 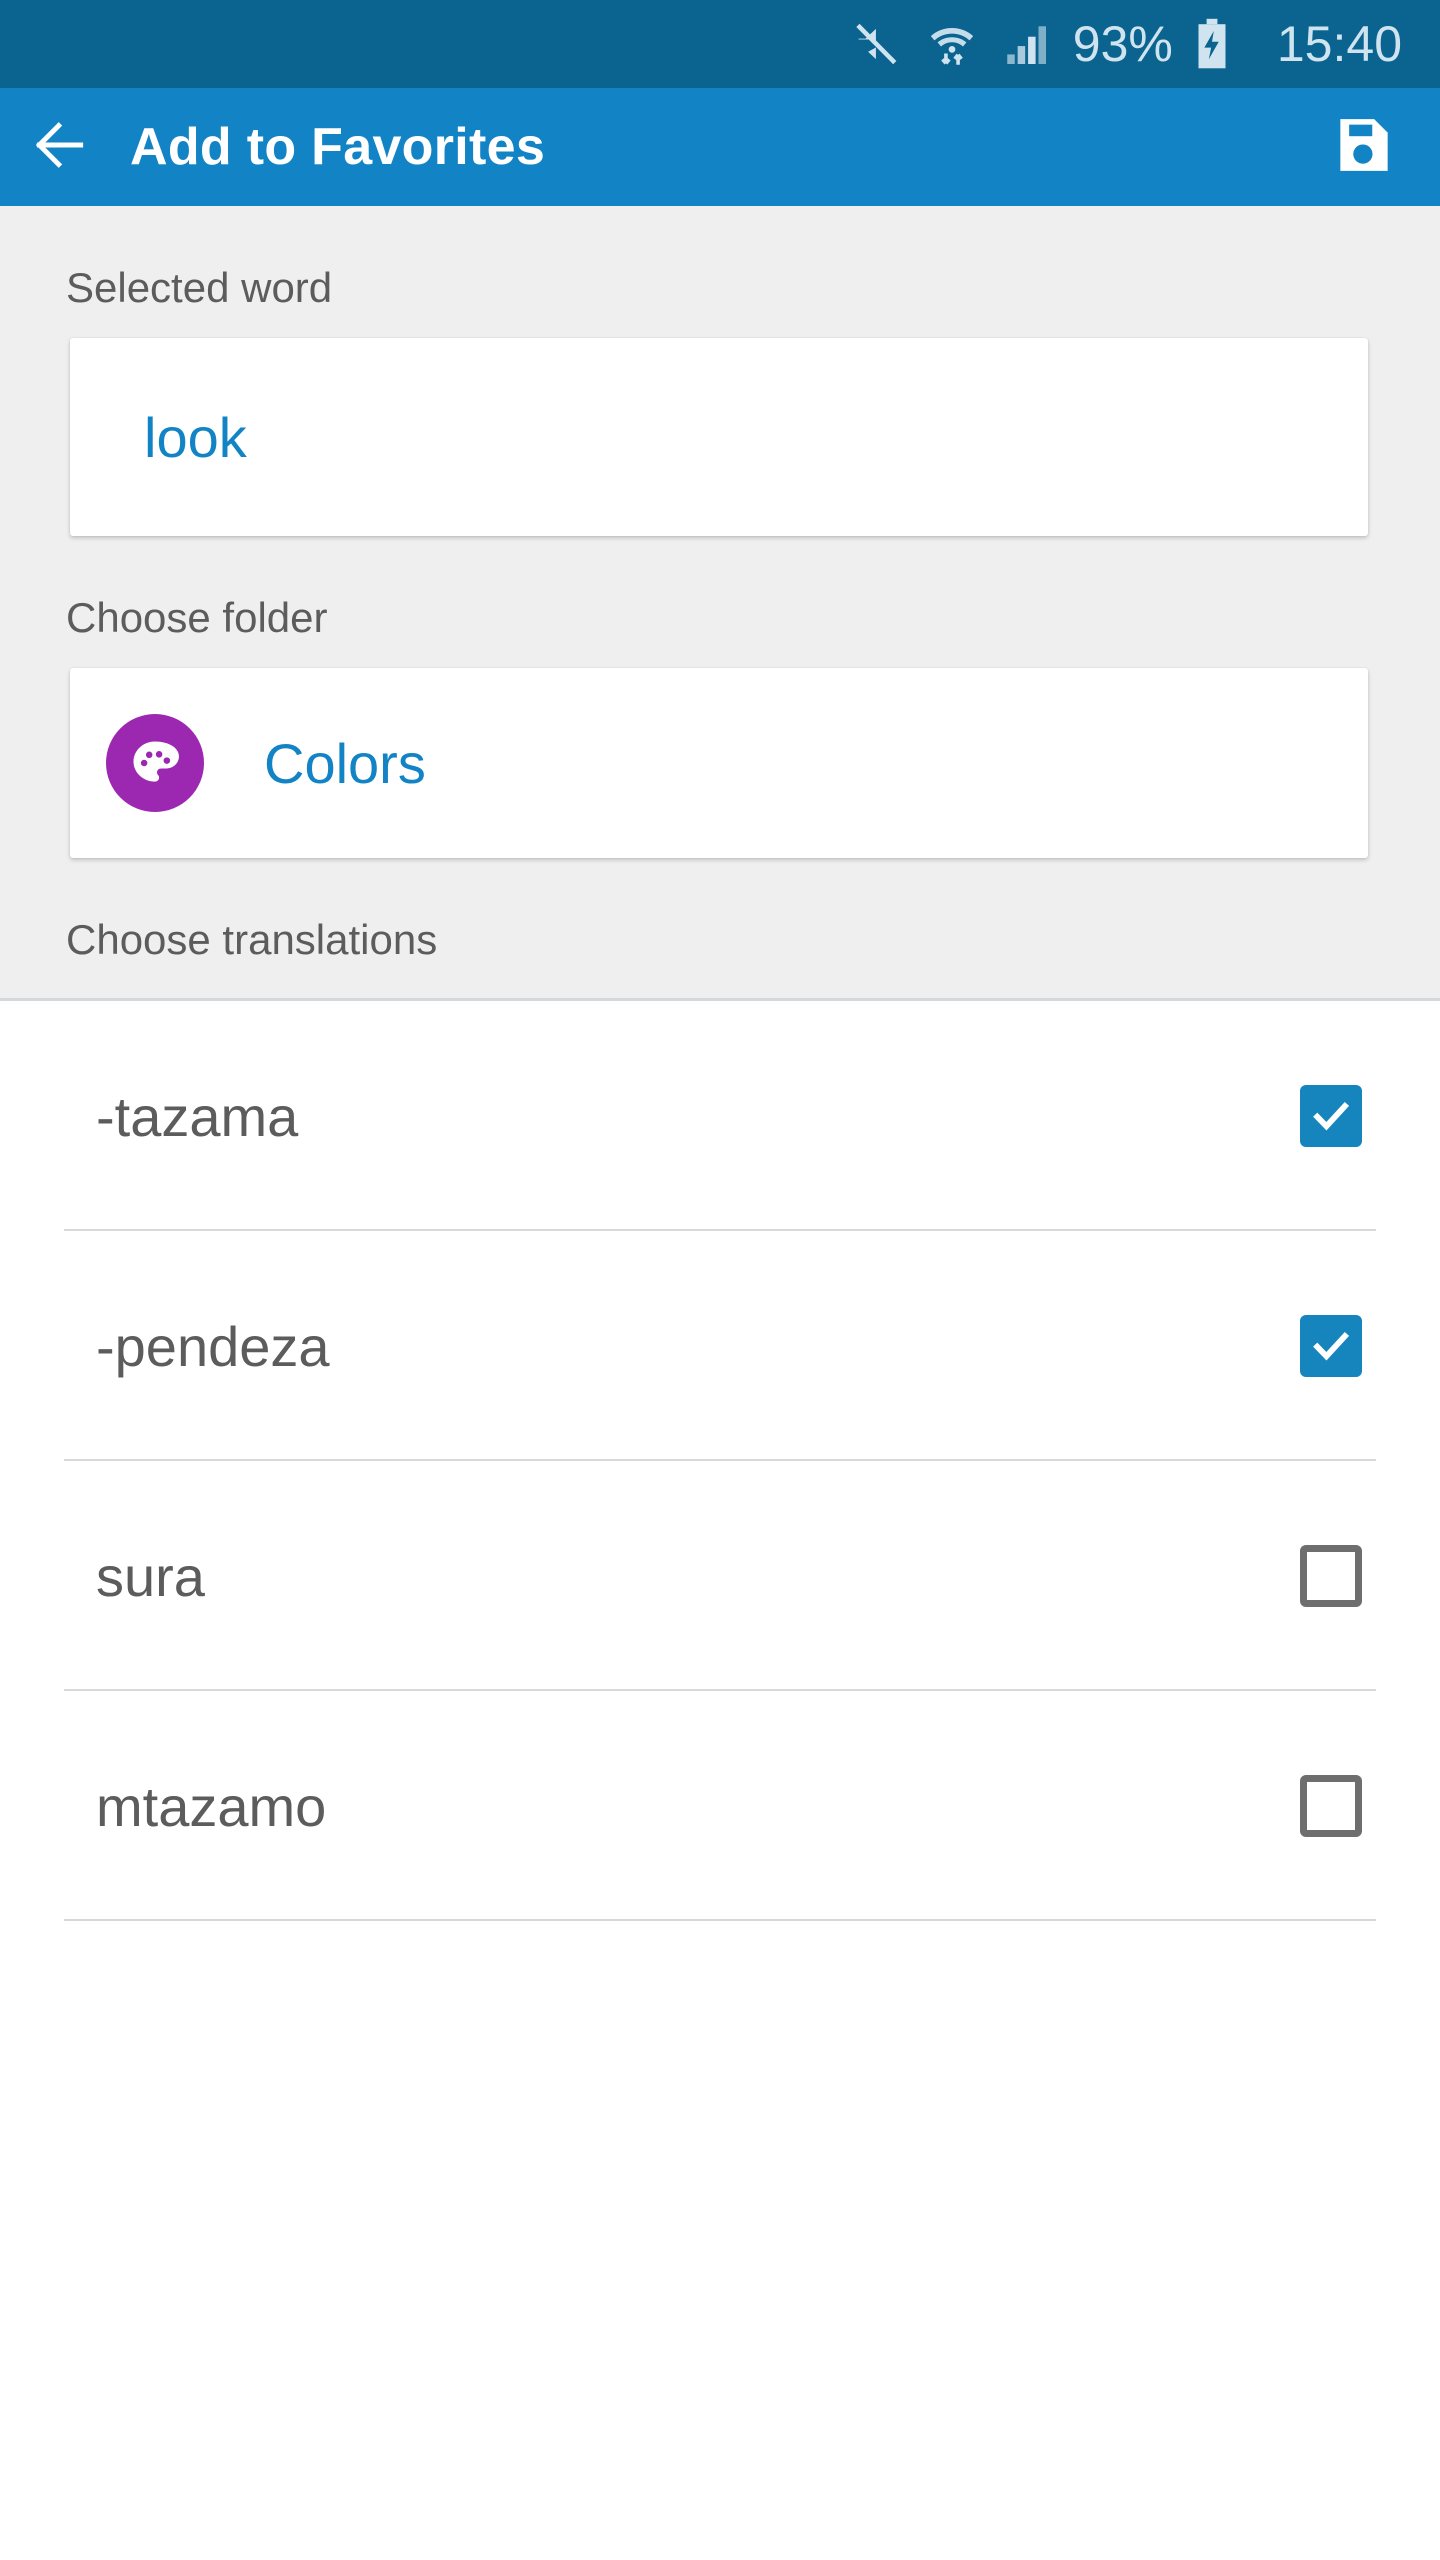 What do you see at coordinates (720, 147) in the screenshot?
I see `app-bar: Add to Favorites` at bounding box center [720, 147].